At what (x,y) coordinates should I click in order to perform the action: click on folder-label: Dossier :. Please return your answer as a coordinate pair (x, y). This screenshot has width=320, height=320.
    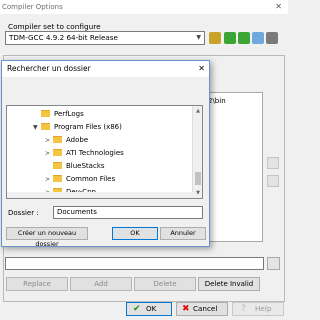
    Looking at the image, I should click on (23, 213).